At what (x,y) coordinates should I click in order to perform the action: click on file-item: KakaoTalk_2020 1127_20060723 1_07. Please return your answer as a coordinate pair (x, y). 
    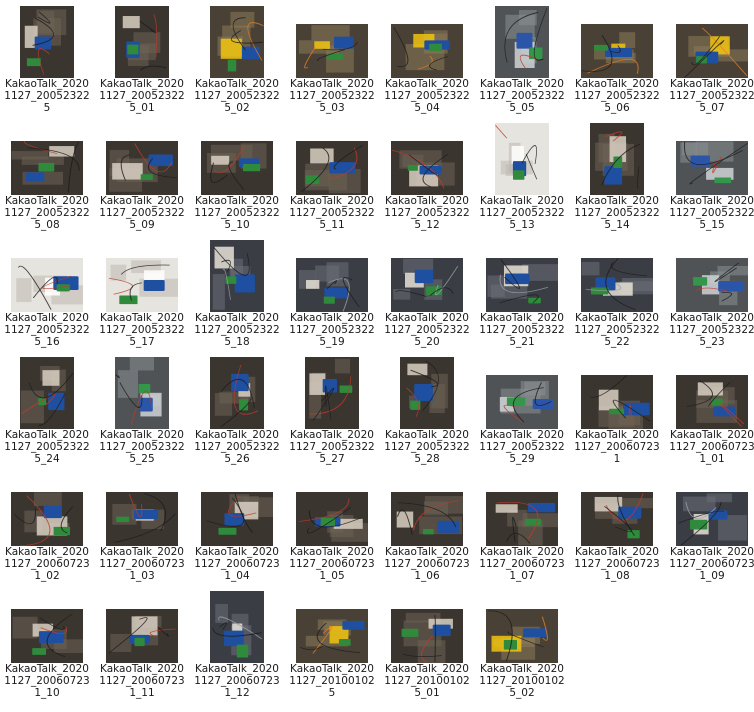
    Looking at the image, I should click on (522, 526).